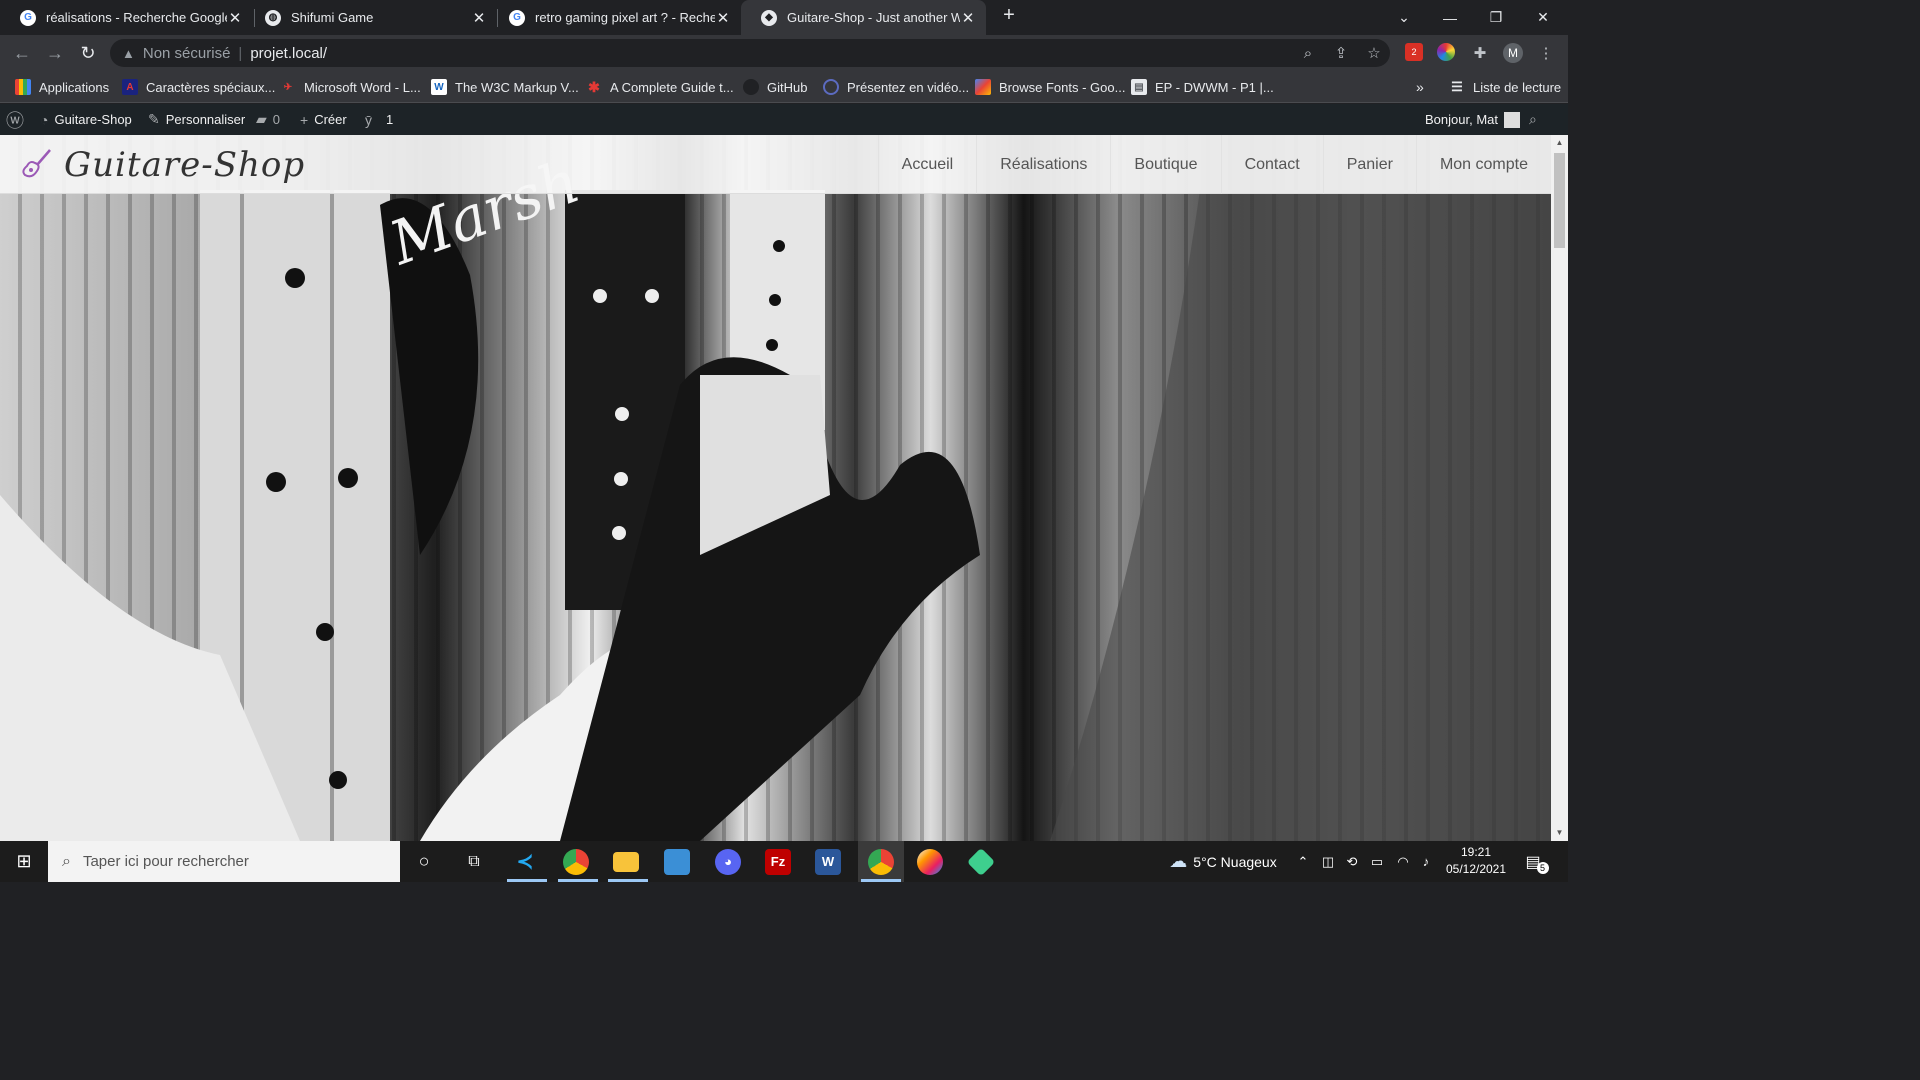 Image resolution: width=1920 pixels, height=1080 pixels. What do you see at coordinates (1403, 861) in the screenshot?
I see `wifi-icon: ◠` at bounding box center [1403, 861].